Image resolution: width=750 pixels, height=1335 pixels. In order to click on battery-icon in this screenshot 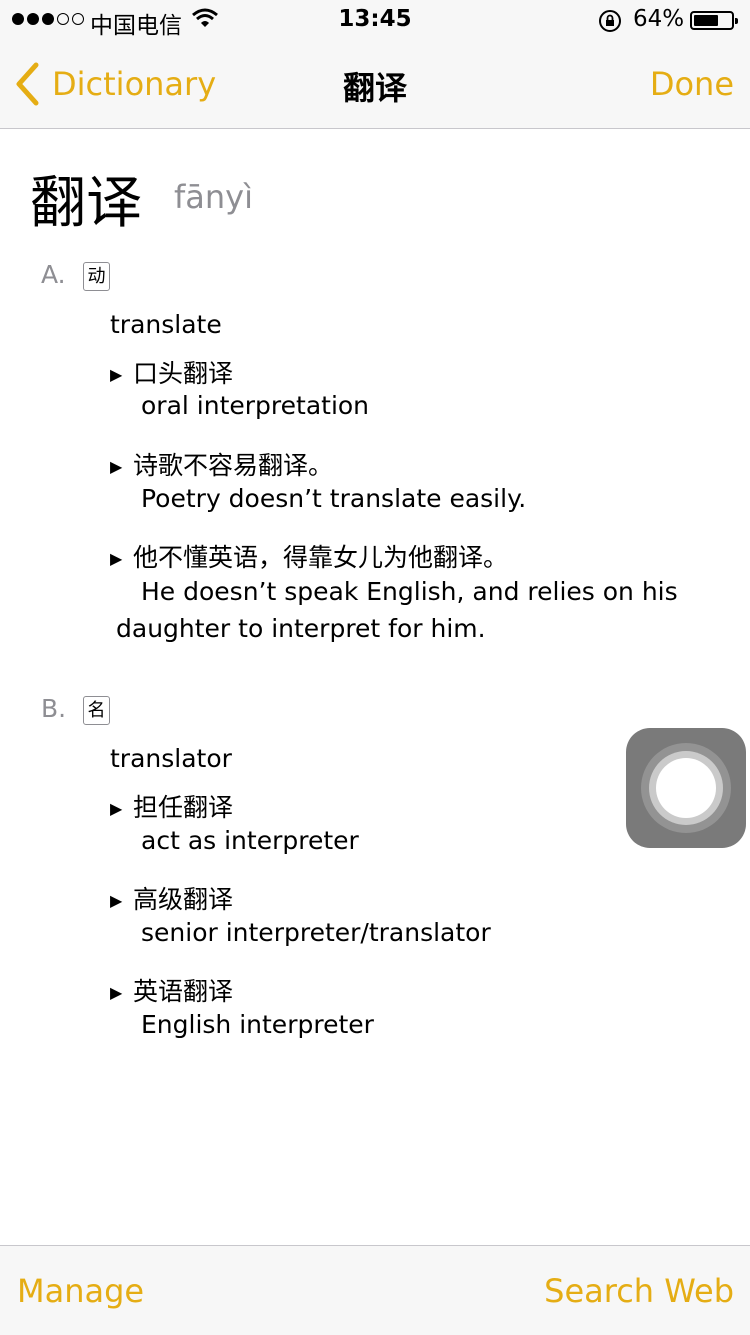, I will do `click(714, 20)`.